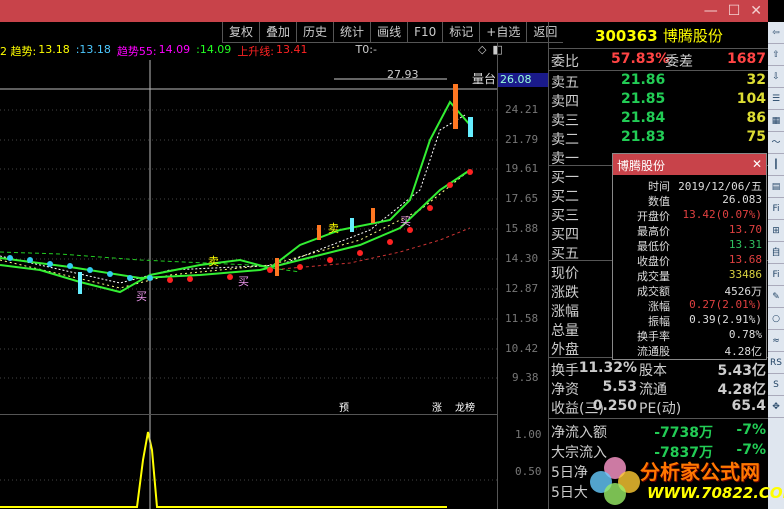 The image size is (784, 509). Describe the element at coordinates (18, 51) in the screenshot. I see `legend-label: 2 趋势:` at that location.